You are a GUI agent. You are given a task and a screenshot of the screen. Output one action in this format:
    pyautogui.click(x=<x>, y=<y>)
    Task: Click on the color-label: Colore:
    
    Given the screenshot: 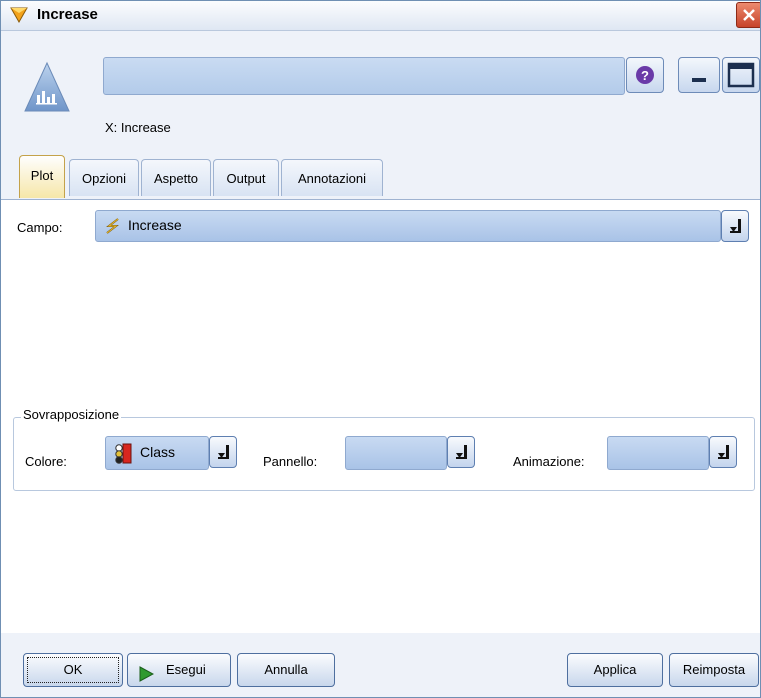 What is the action you would take?
    pyautogui.click(x=46, y=461)
    